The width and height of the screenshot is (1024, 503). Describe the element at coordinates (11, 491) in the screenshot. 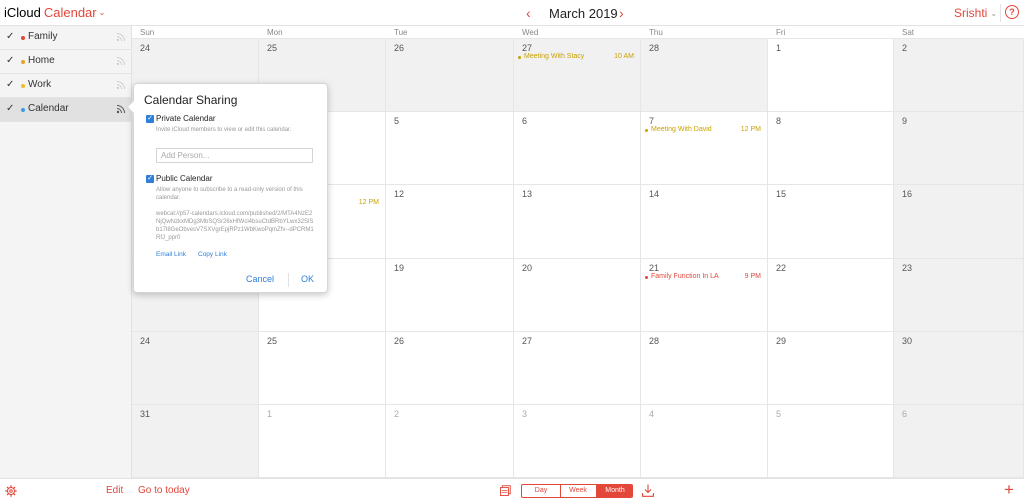

I see `gear-icon` at that location.